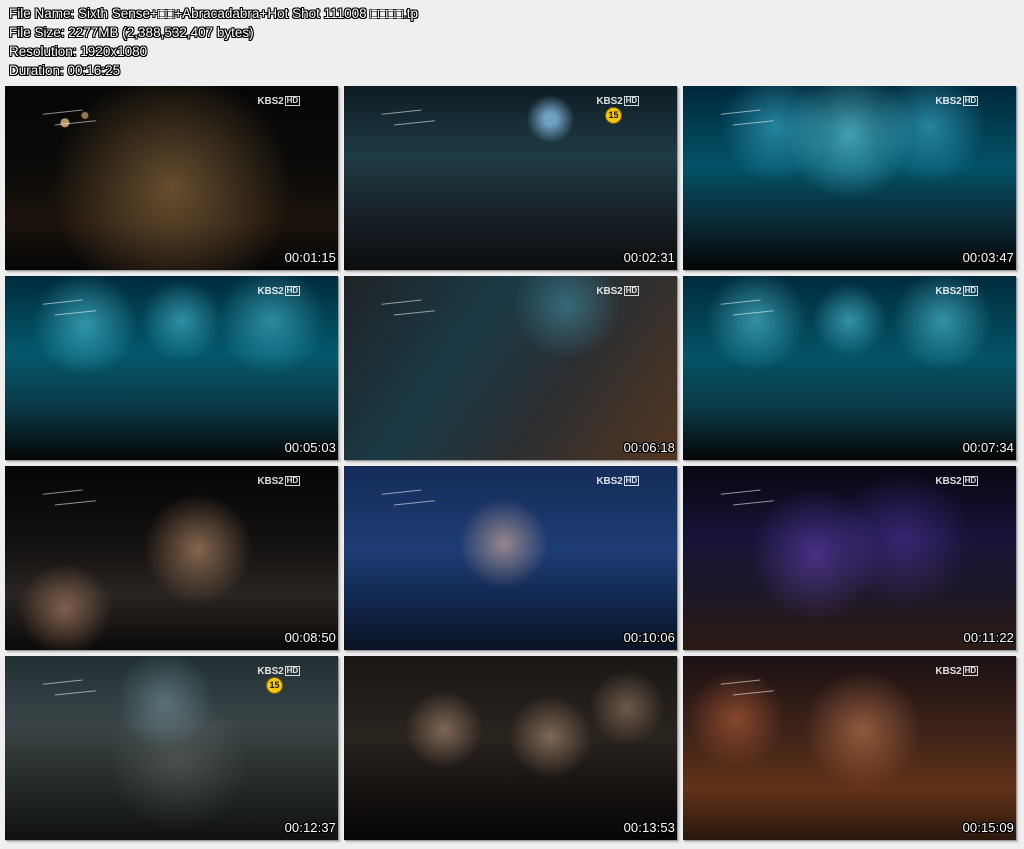 The width and height of the screenshot is (1024, 849). I want to click on thumbnail-timestamp: 00:11:22, so click(988, 637).